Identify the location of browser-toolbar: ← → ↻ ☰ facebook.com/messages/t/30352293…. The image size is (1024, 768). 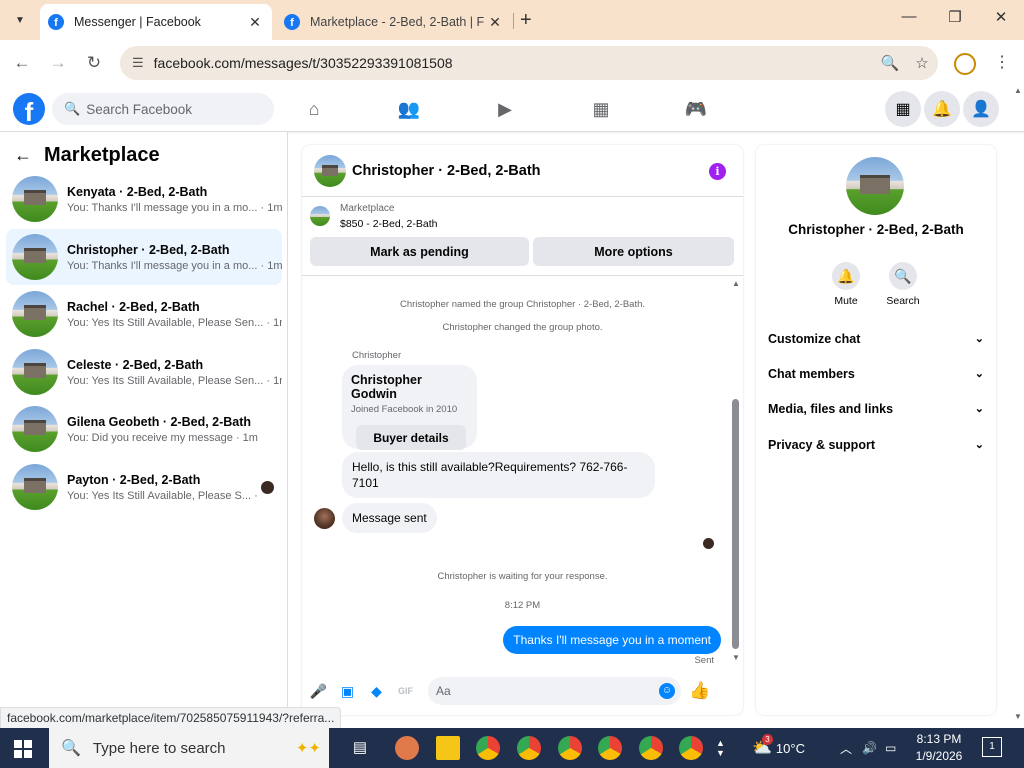
(512, 63).